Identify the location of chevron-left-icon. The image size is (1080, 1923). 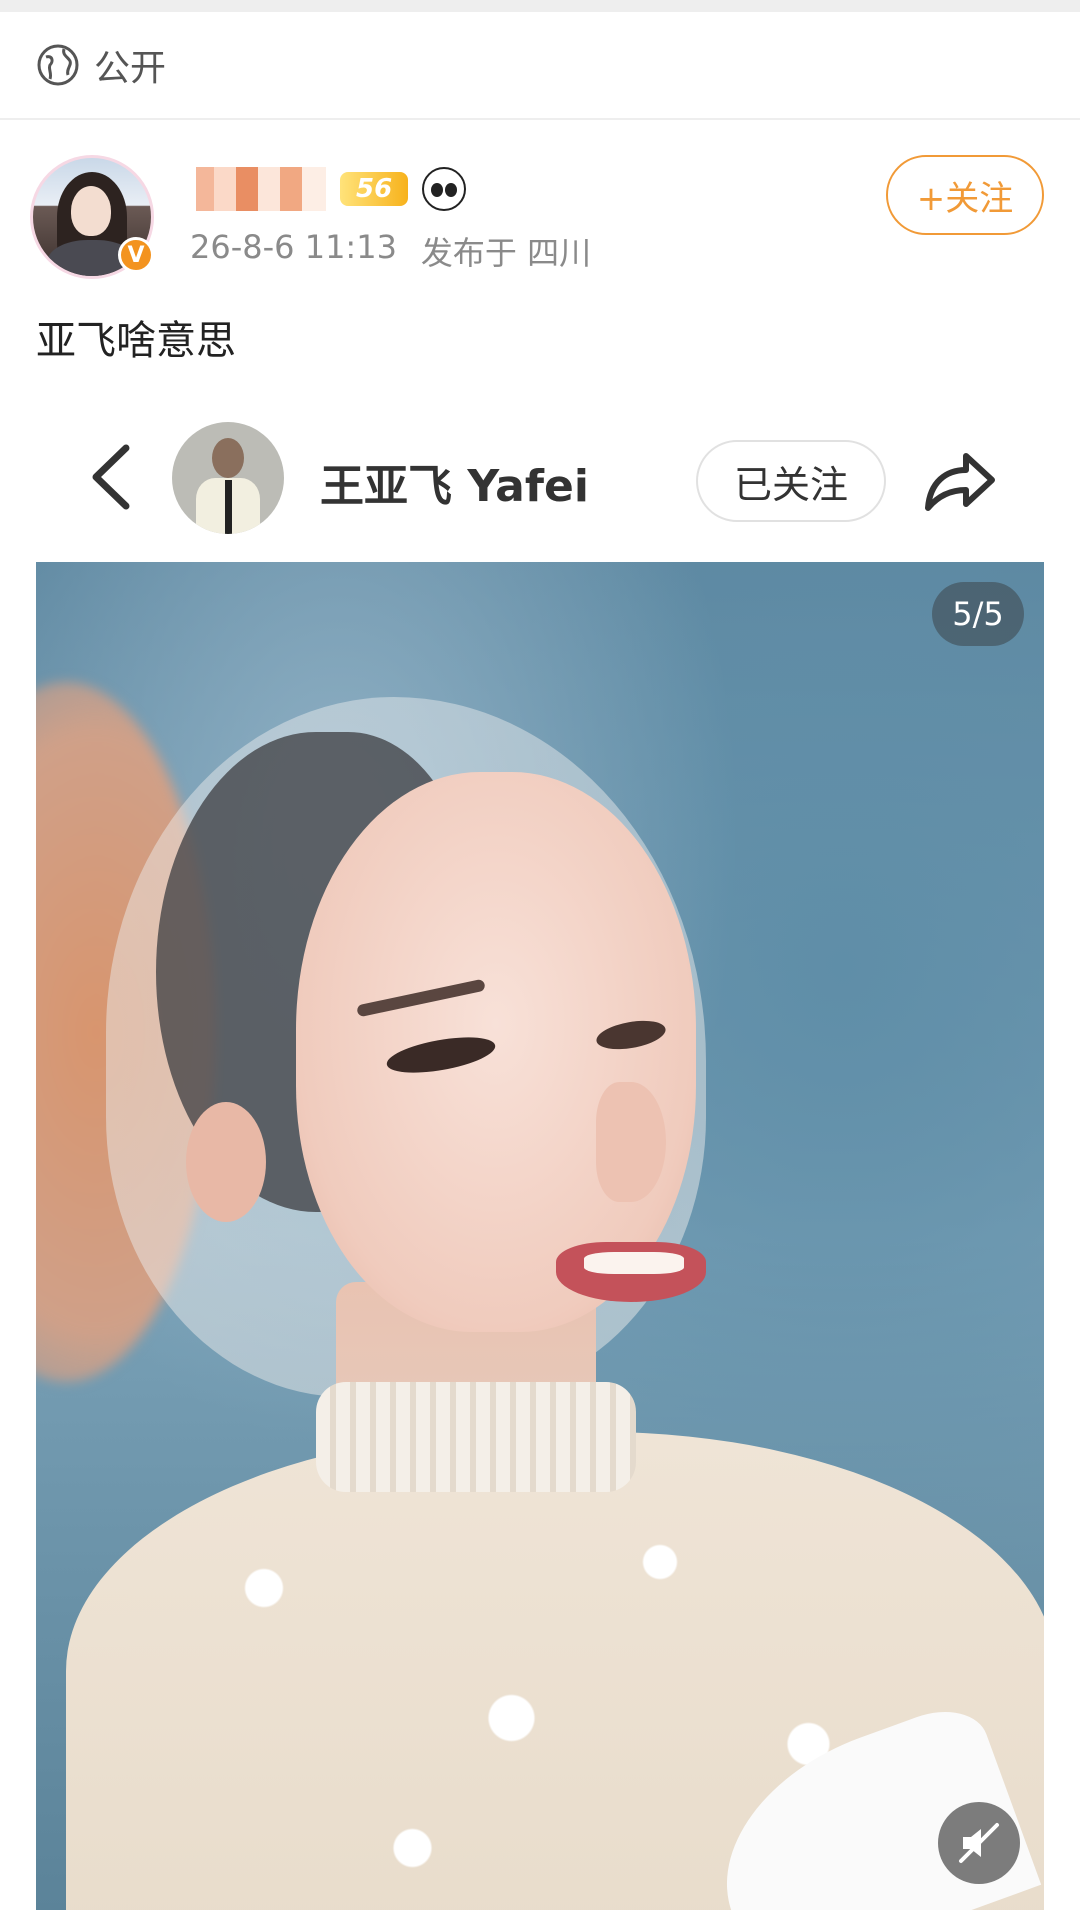
(112, 477).